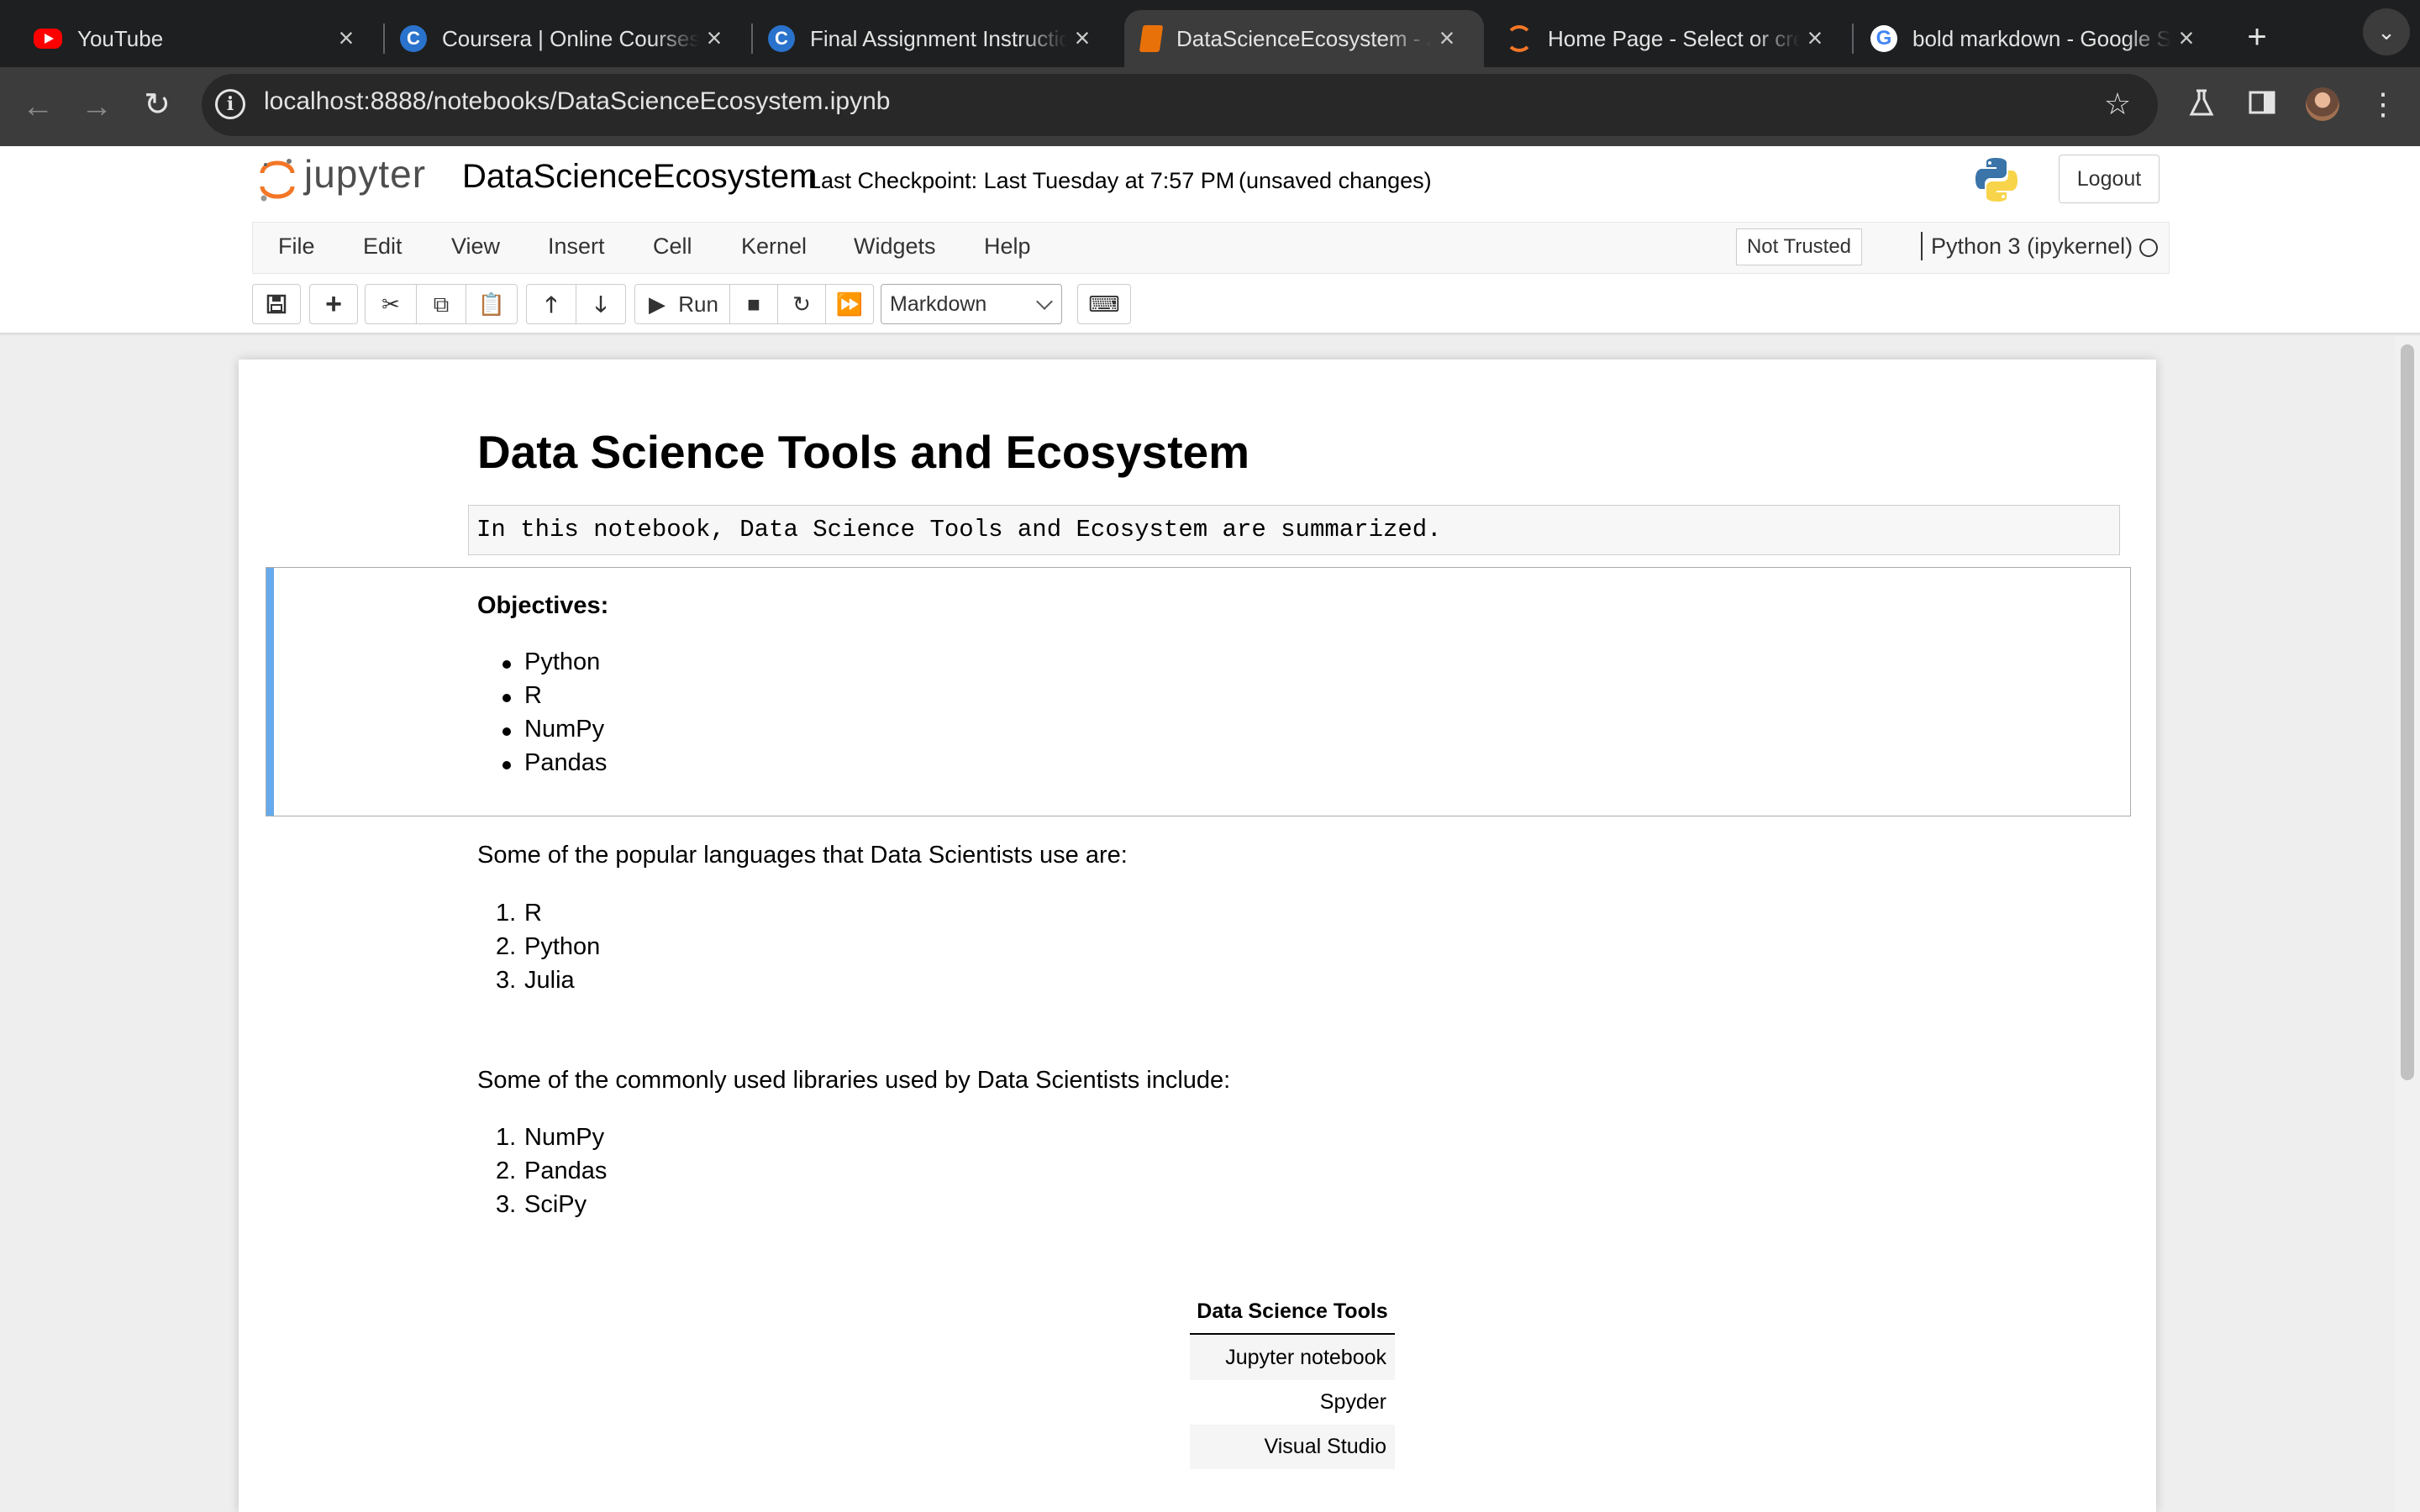  Describe the element at coordinates (1151, 38) in the screenshot. I see `notebook-icon` at that location.